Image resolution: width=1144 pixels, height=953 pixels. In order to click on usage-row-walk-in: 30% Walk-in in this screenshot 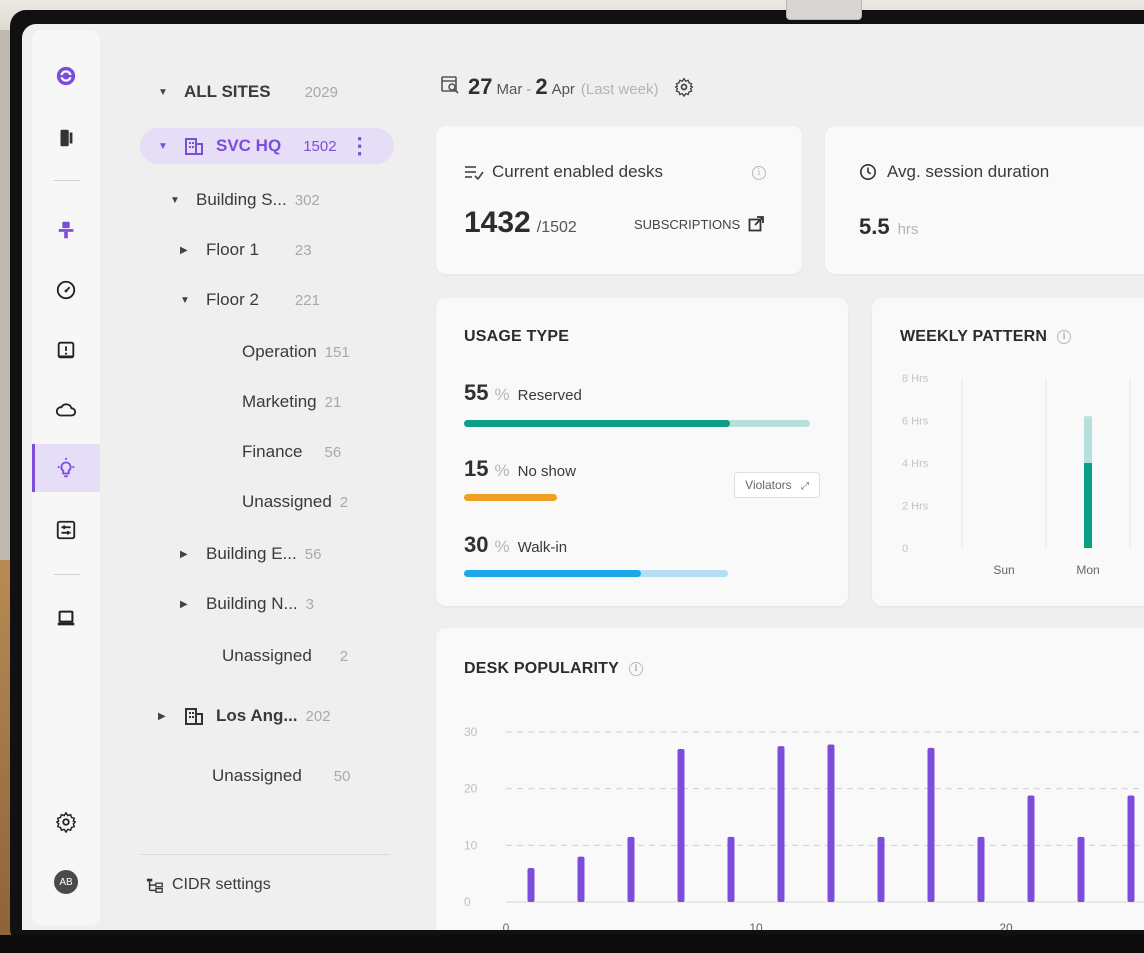, I will do `click(516, 544)`.